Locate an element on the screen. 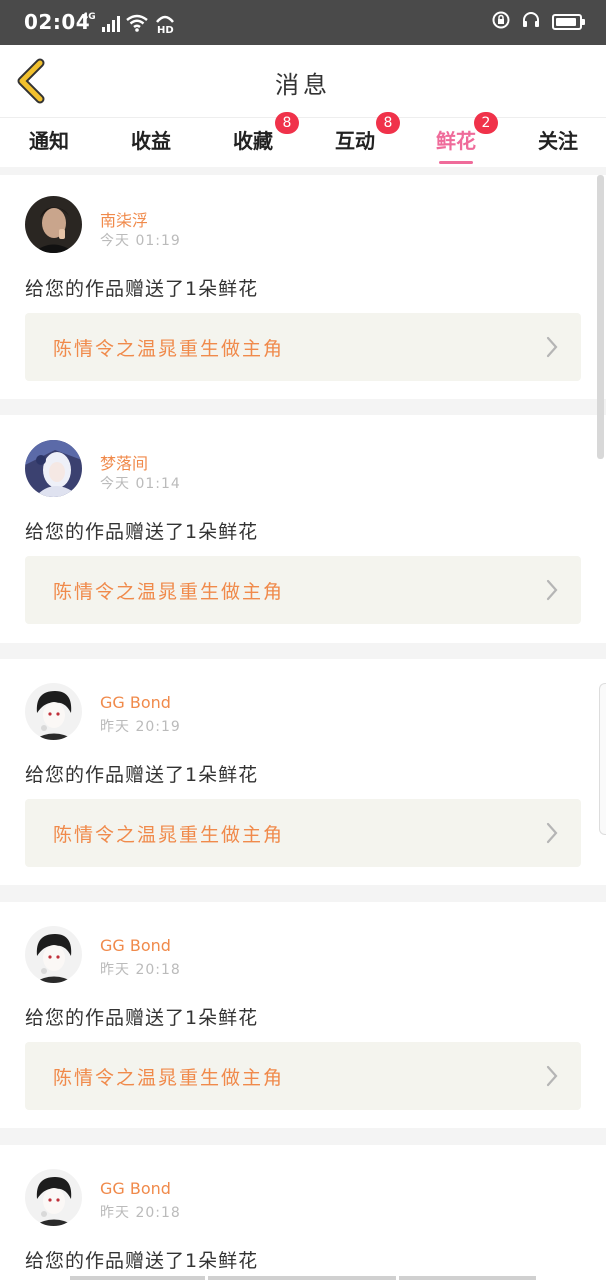  status-icons-right is located at coordinates (538, 22).